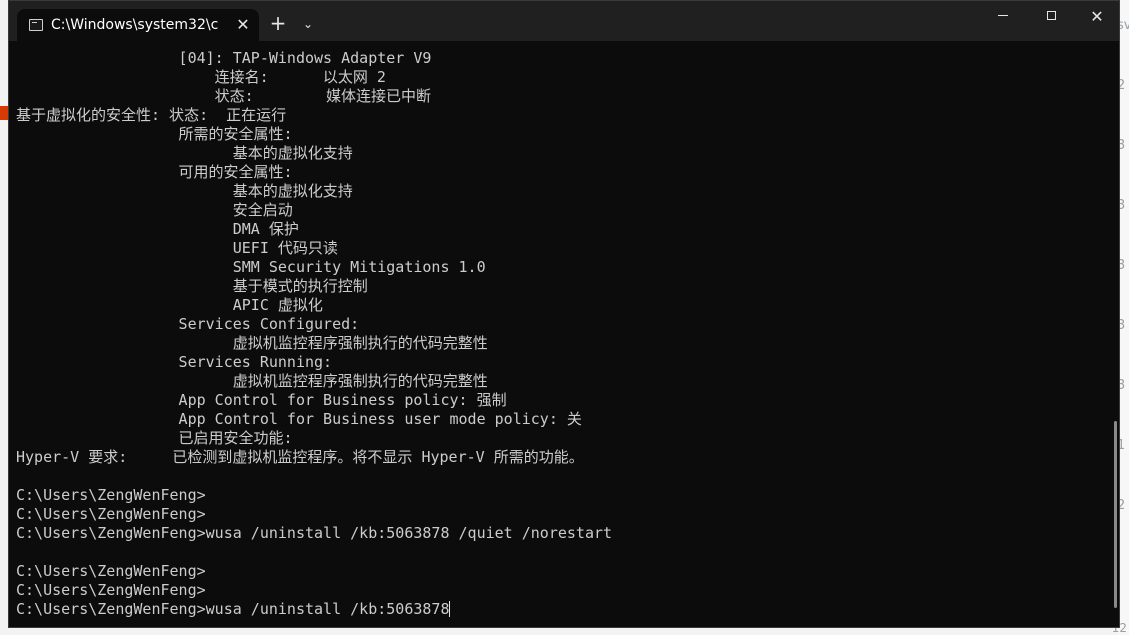 The height and width of the screenshot is (635, 1129). What do you see at coordinates (243, 25) in the screenshot?
I see `tab-close-button: ✕` at bounding box center [243, 25].